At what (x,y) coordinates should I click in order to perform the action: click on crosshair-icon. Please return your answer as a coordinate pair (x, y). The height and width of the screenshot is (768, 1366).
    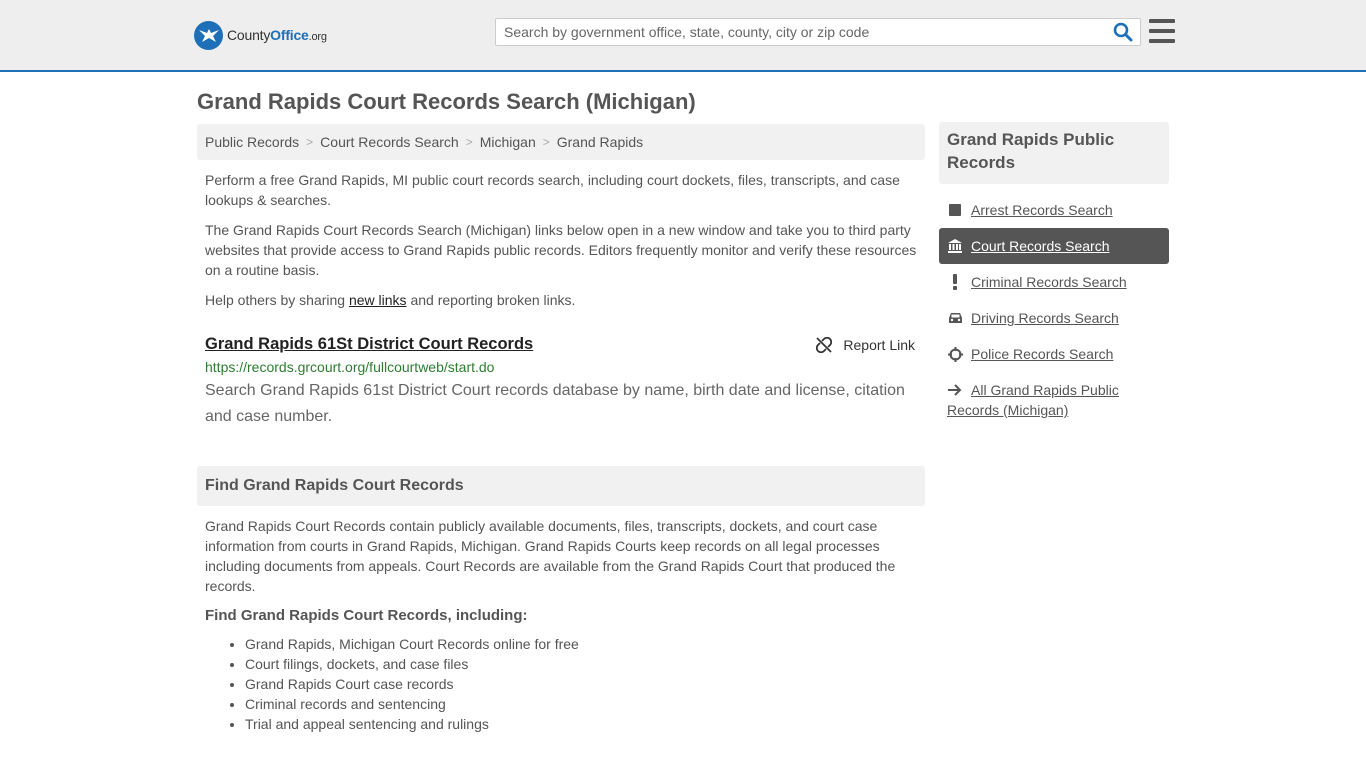
    Looking at the image, I should click on (955, 354).